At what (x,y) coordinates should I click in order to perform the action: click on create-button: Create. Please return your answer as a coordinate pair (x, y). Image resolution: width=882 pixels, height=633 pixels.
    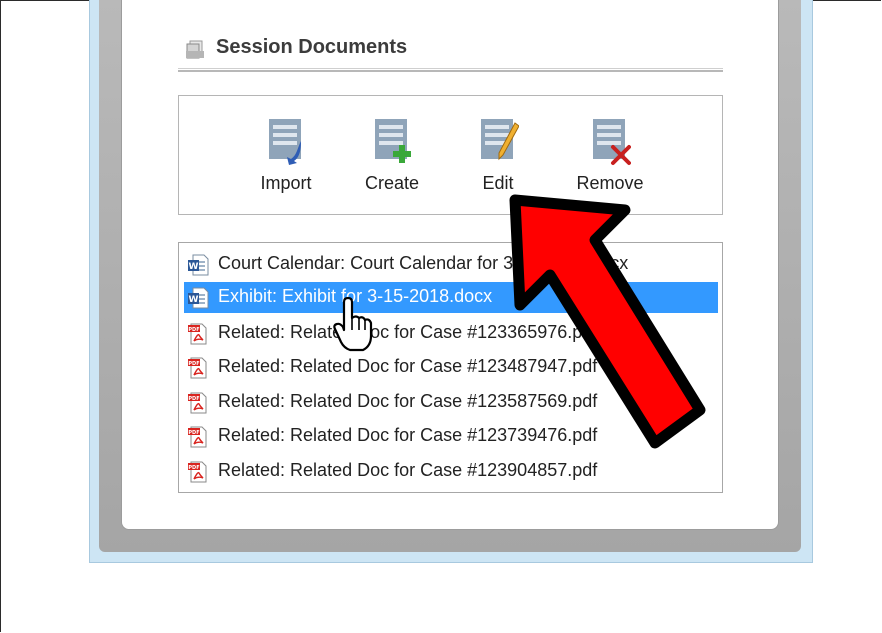
    Looking at the image, I should click on (392, 155).